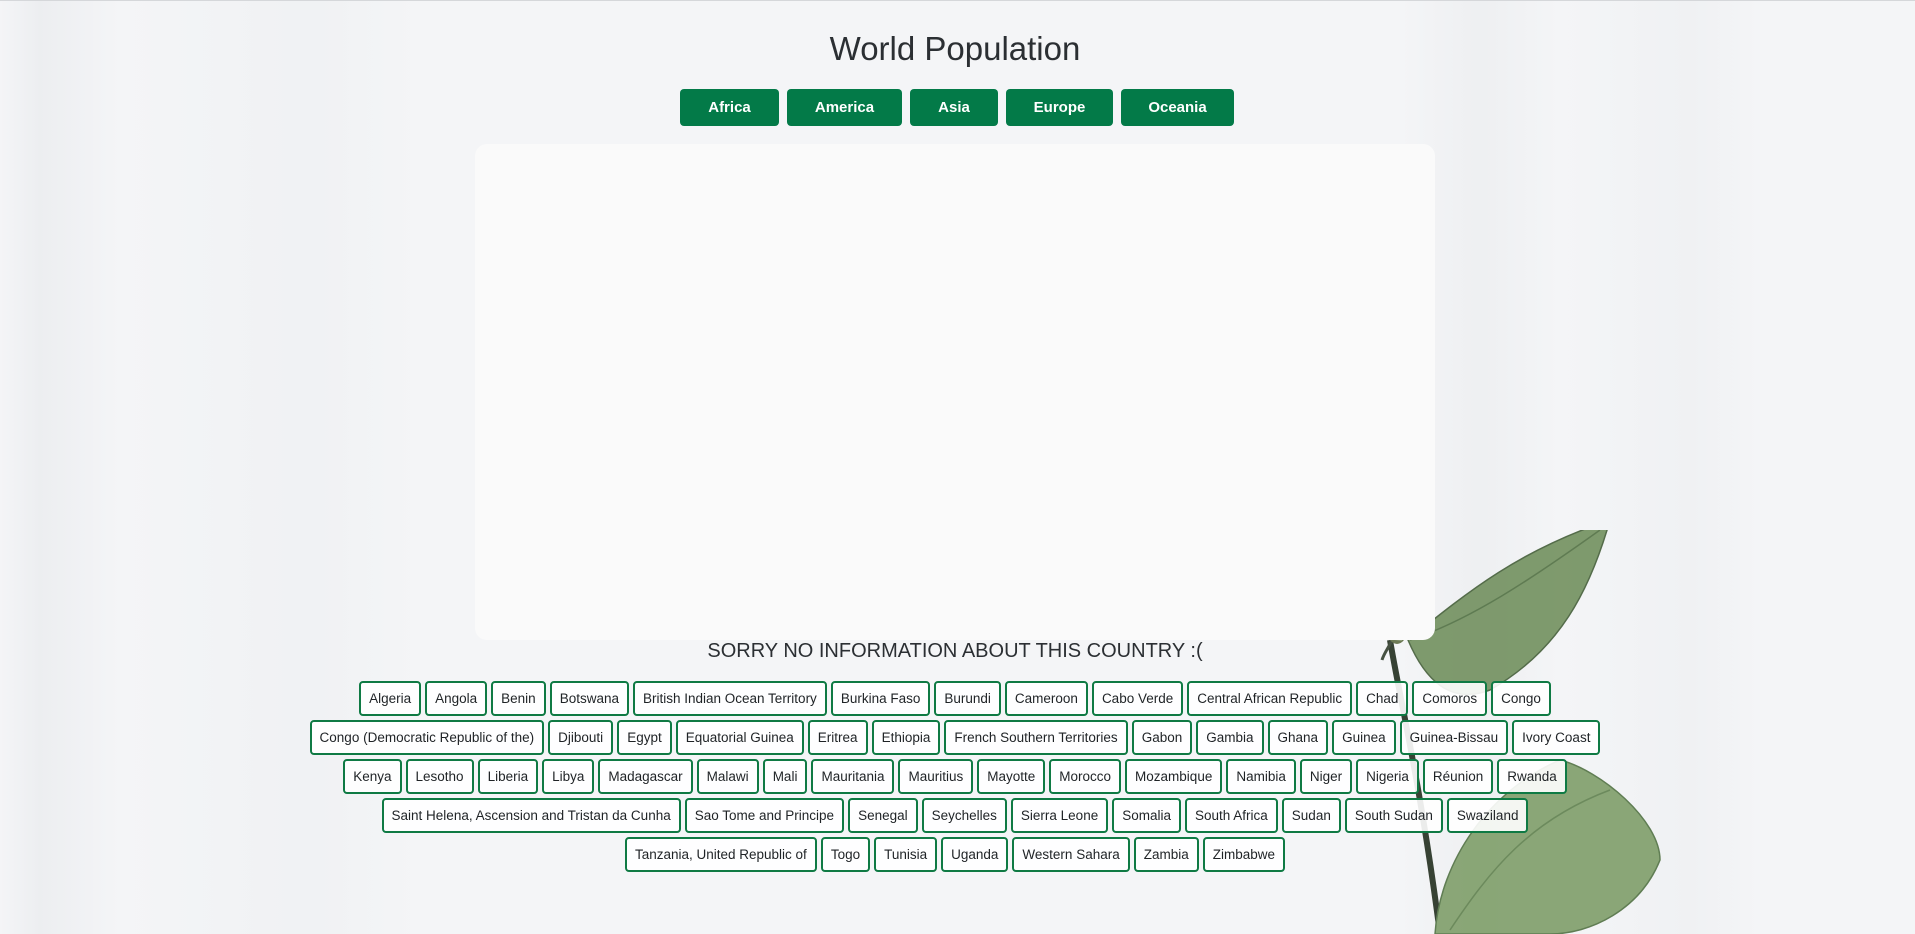 Image resolution: width=1915 pixels, height=934 pixels. What do you see at coordinates (1556, 737) in the screenshot?
I see `country-button: Ivory Coast` at bounding box center [1556, 737].